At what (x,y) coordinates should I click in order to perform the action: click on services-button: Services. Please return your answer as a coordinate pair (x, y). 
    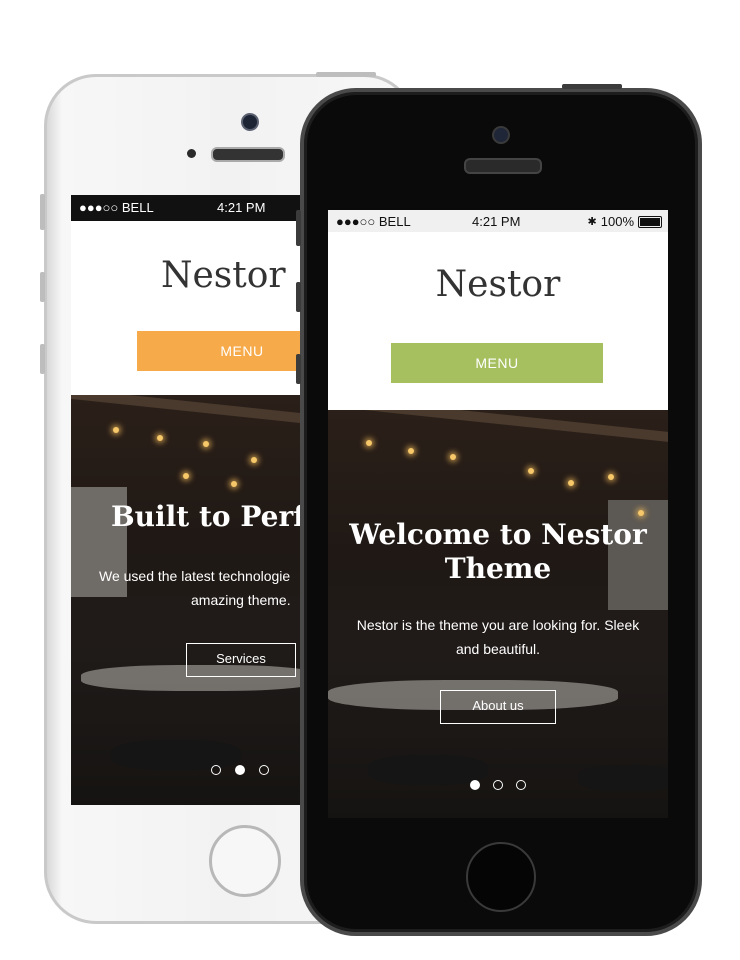
    Looking at the image, I should click on (241, 660).